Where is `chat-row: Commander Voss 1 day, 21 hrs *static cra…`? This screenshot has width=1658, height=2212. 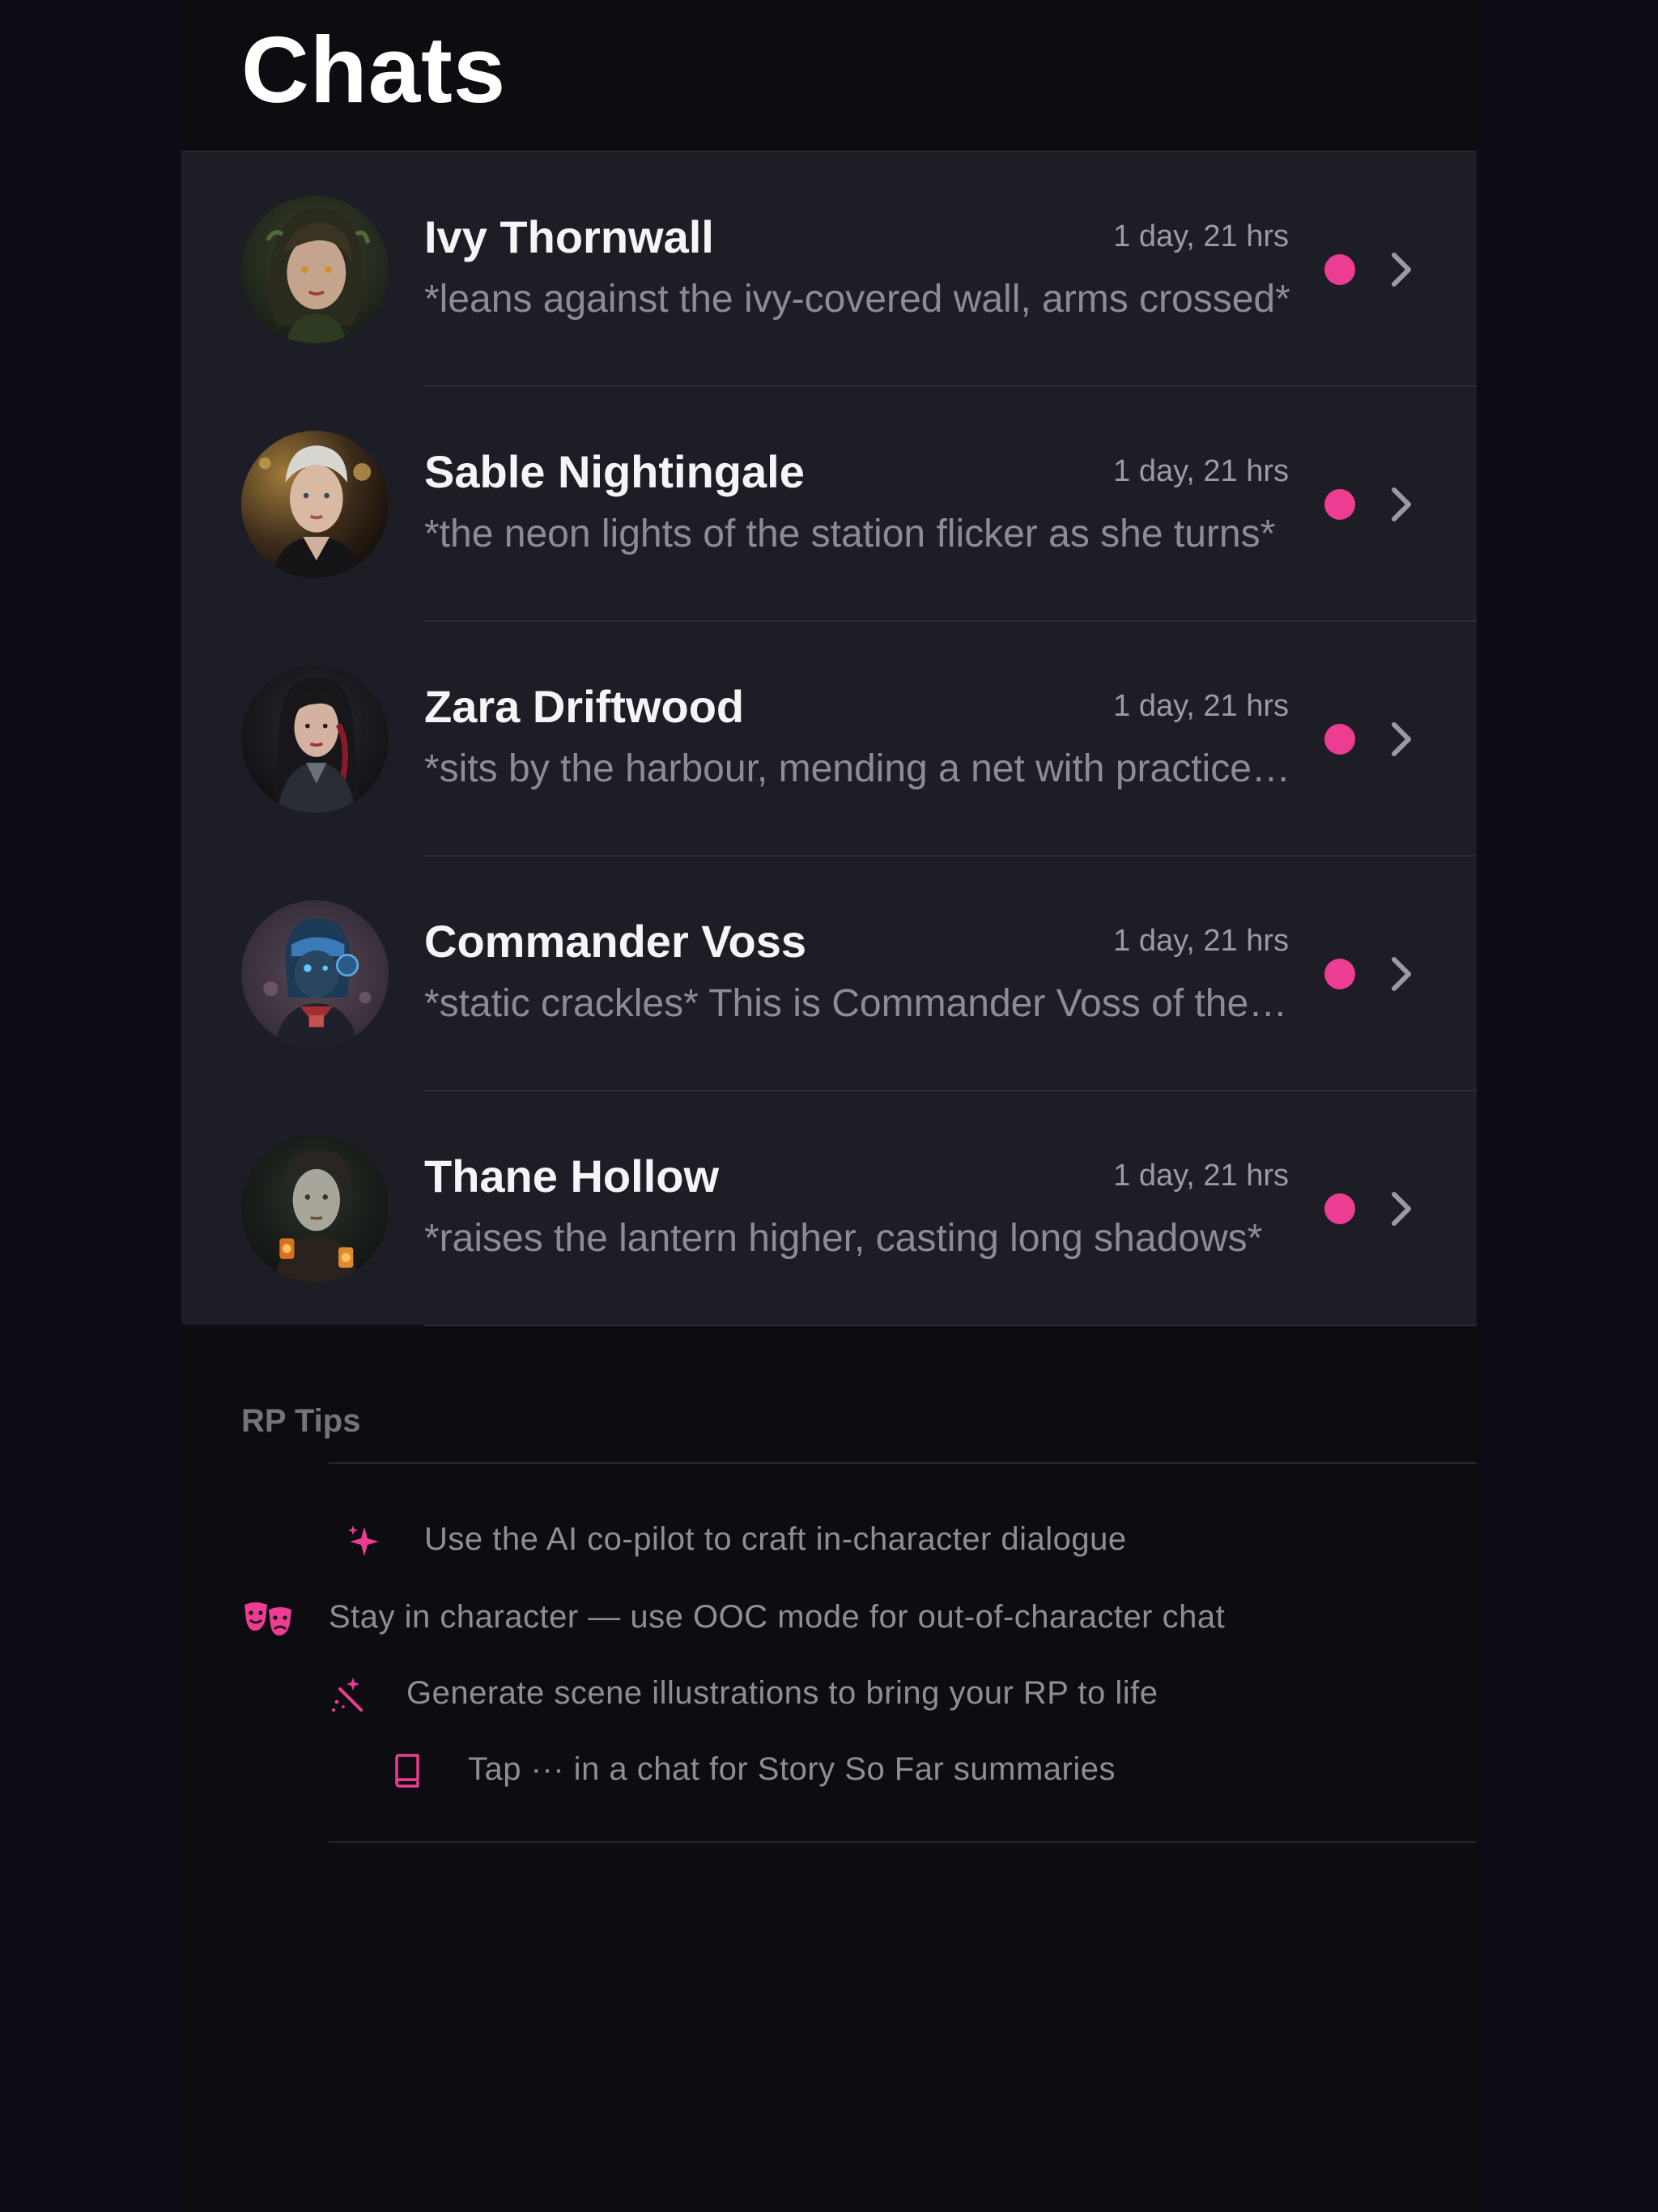 chat-row: Commander Voss 1 day, 21 hrs *static cra… is located at coordinates (829, 974).